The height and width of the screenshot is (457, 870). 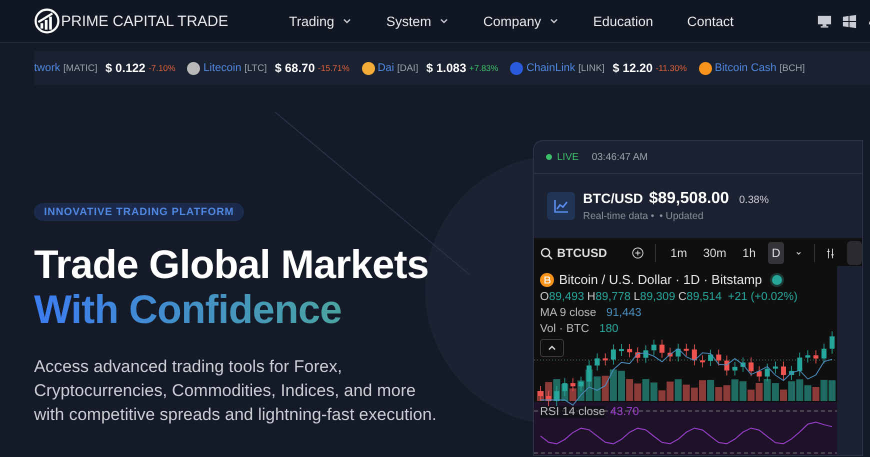 I want to click on coin-name: Litecoin, so click(x=222, y=68).